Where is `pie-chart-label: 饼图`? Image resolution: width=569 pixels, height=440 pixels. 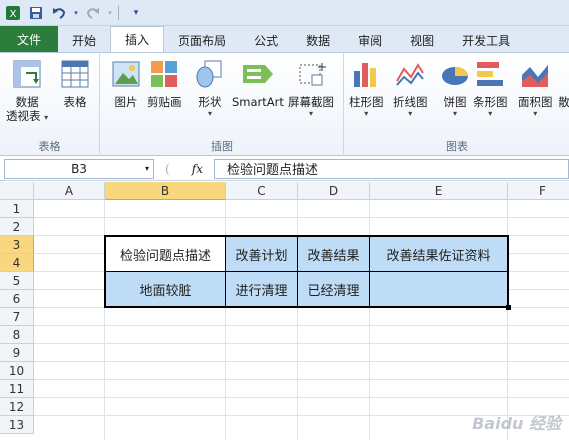
pie-chart-label: 饼图 is located at coordinates (455, 102).